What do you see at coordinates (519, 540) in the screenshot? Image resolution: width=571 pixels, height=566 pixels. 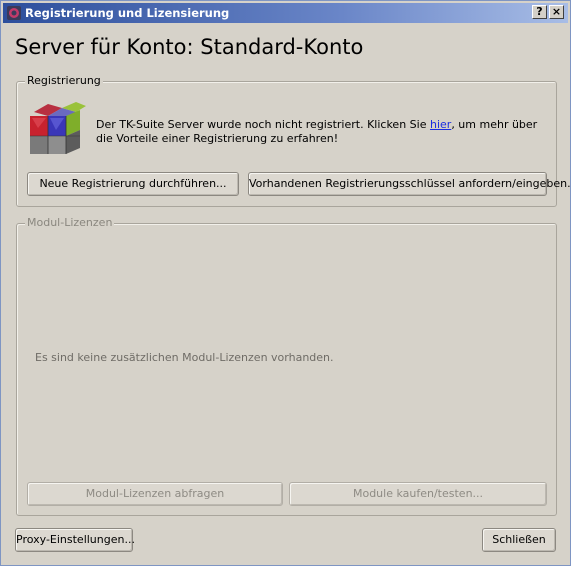 I see `close-button: Schließen` at bounding box center [519, 540].